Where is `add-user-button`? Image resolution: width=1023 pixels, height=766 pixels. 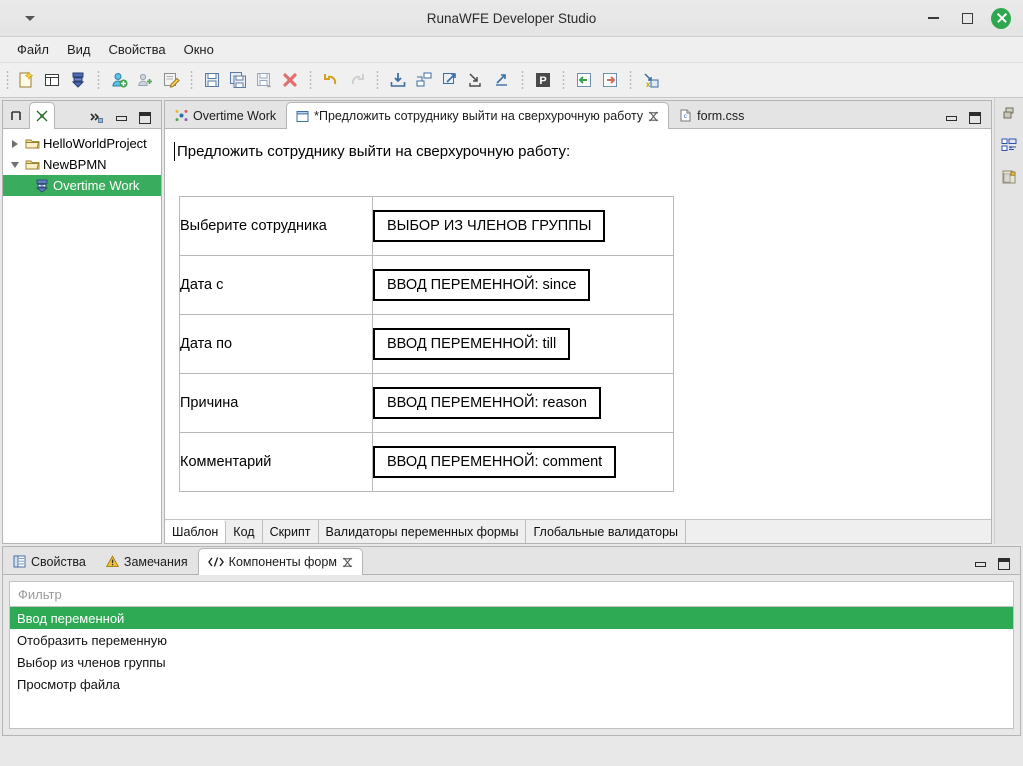
add-user-button is located at coordinates (145, 80).